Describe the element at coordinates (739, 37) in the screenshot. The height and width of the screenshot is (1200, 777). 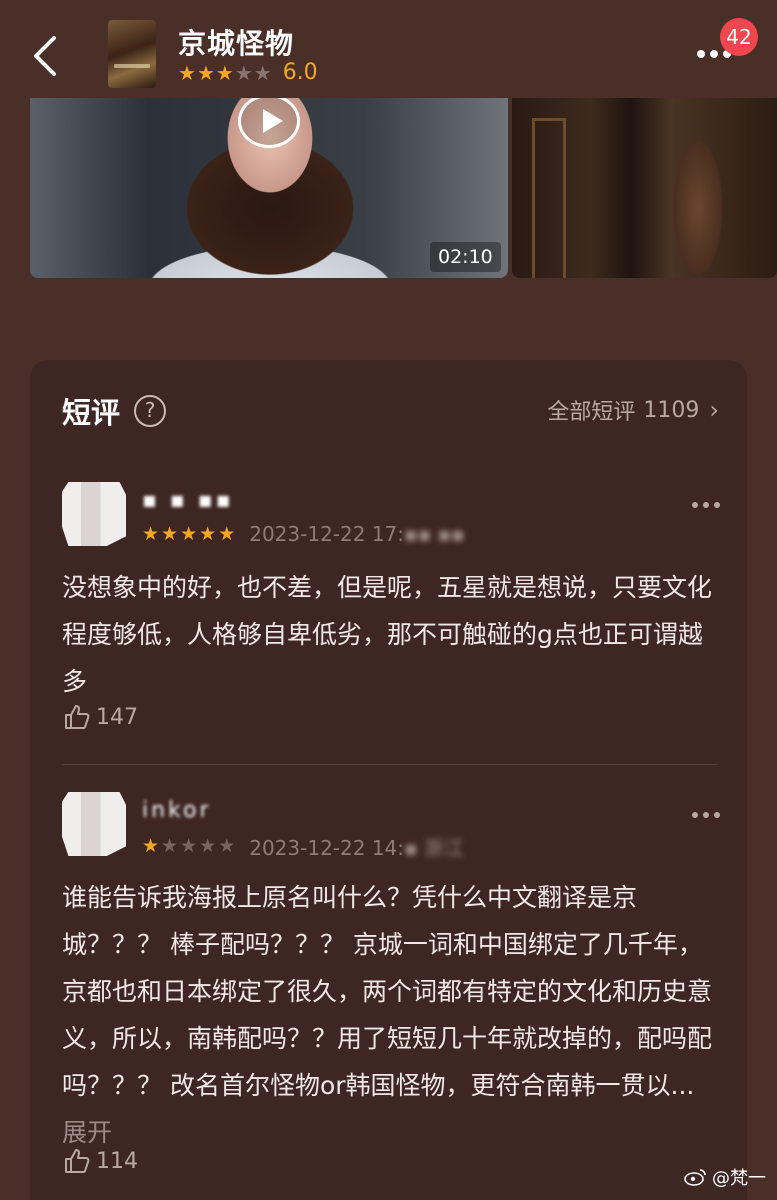
I see `notification-badge: 42` at that location.